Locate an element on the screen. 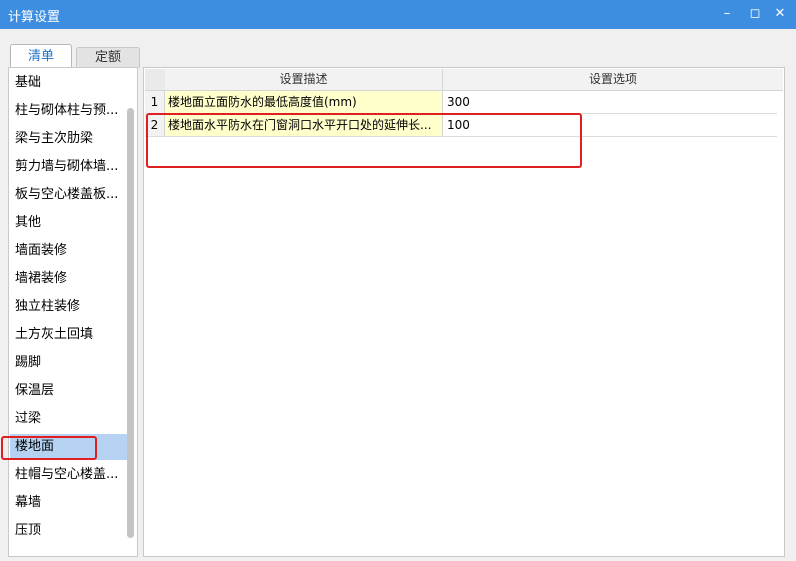 The image size is (796, 561). tab-dinge: 定额 is located at coordinates (108, 57).